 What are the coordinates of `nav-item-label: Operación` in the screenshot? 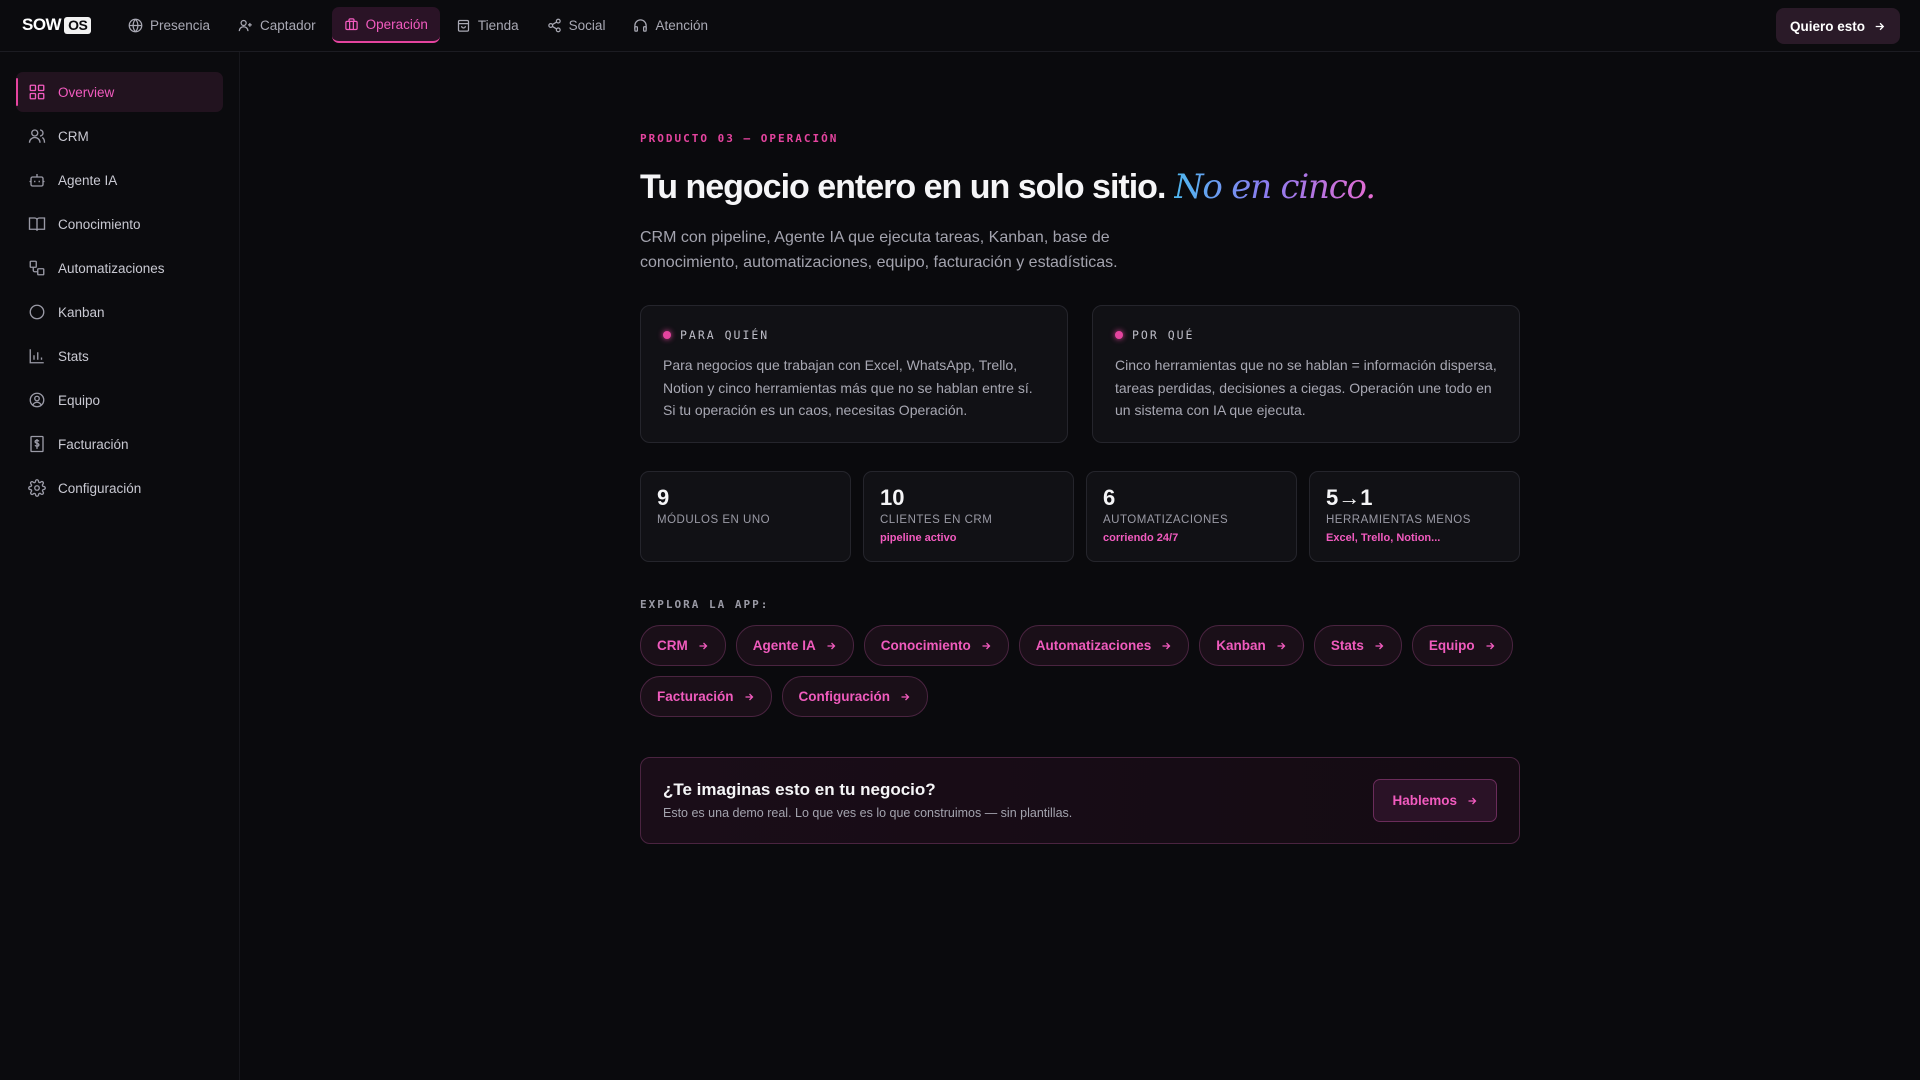 It's located at (396, 24).